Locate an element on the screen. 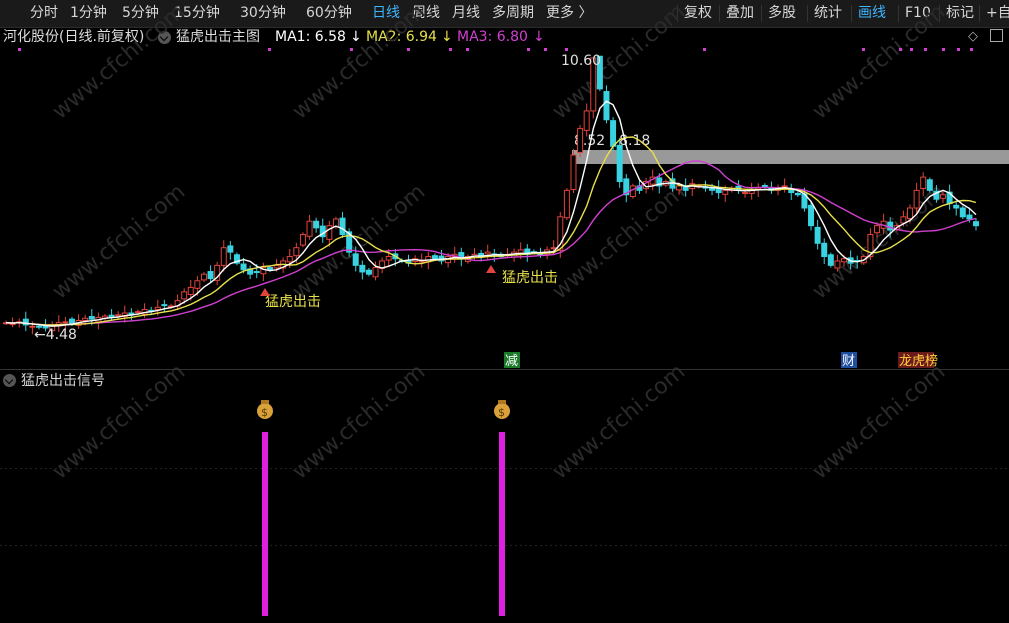 The image size is (1009, 623). badge-long: 龙虎榜 is located at coordinates (918, 360).